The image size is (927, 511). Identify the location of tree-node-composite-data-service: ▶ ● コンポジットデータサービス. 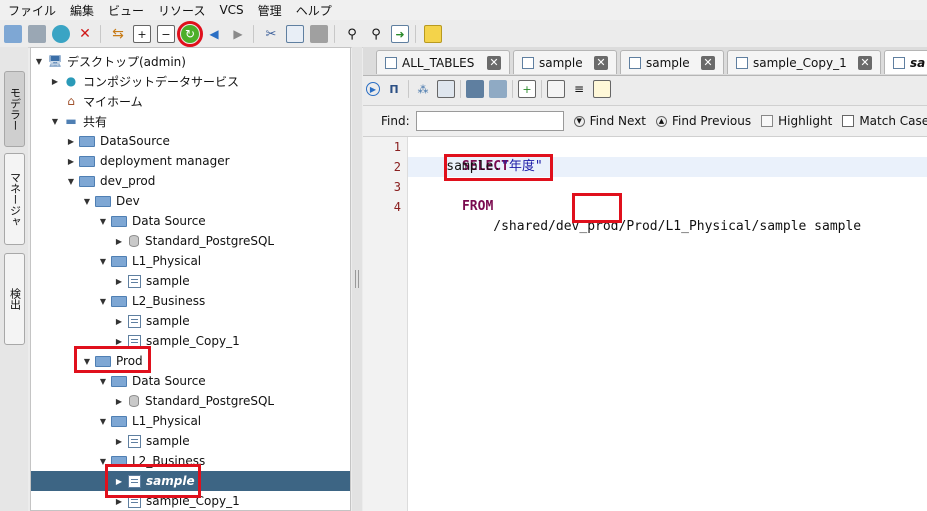
(144, 81).